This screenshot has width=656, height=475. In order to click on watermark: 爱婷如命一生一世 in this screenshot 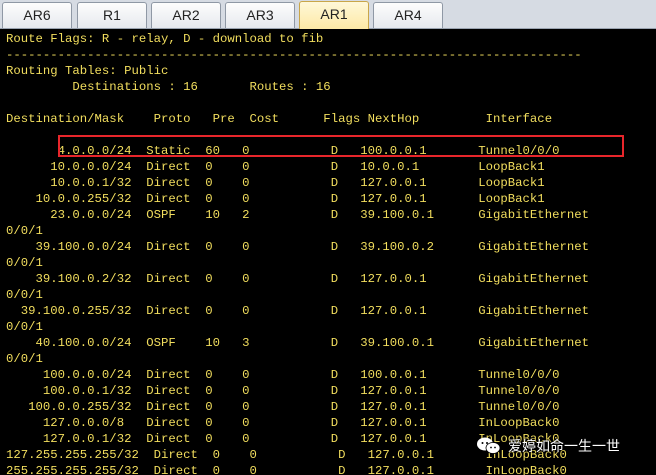, I will do `click(548, 446)`.